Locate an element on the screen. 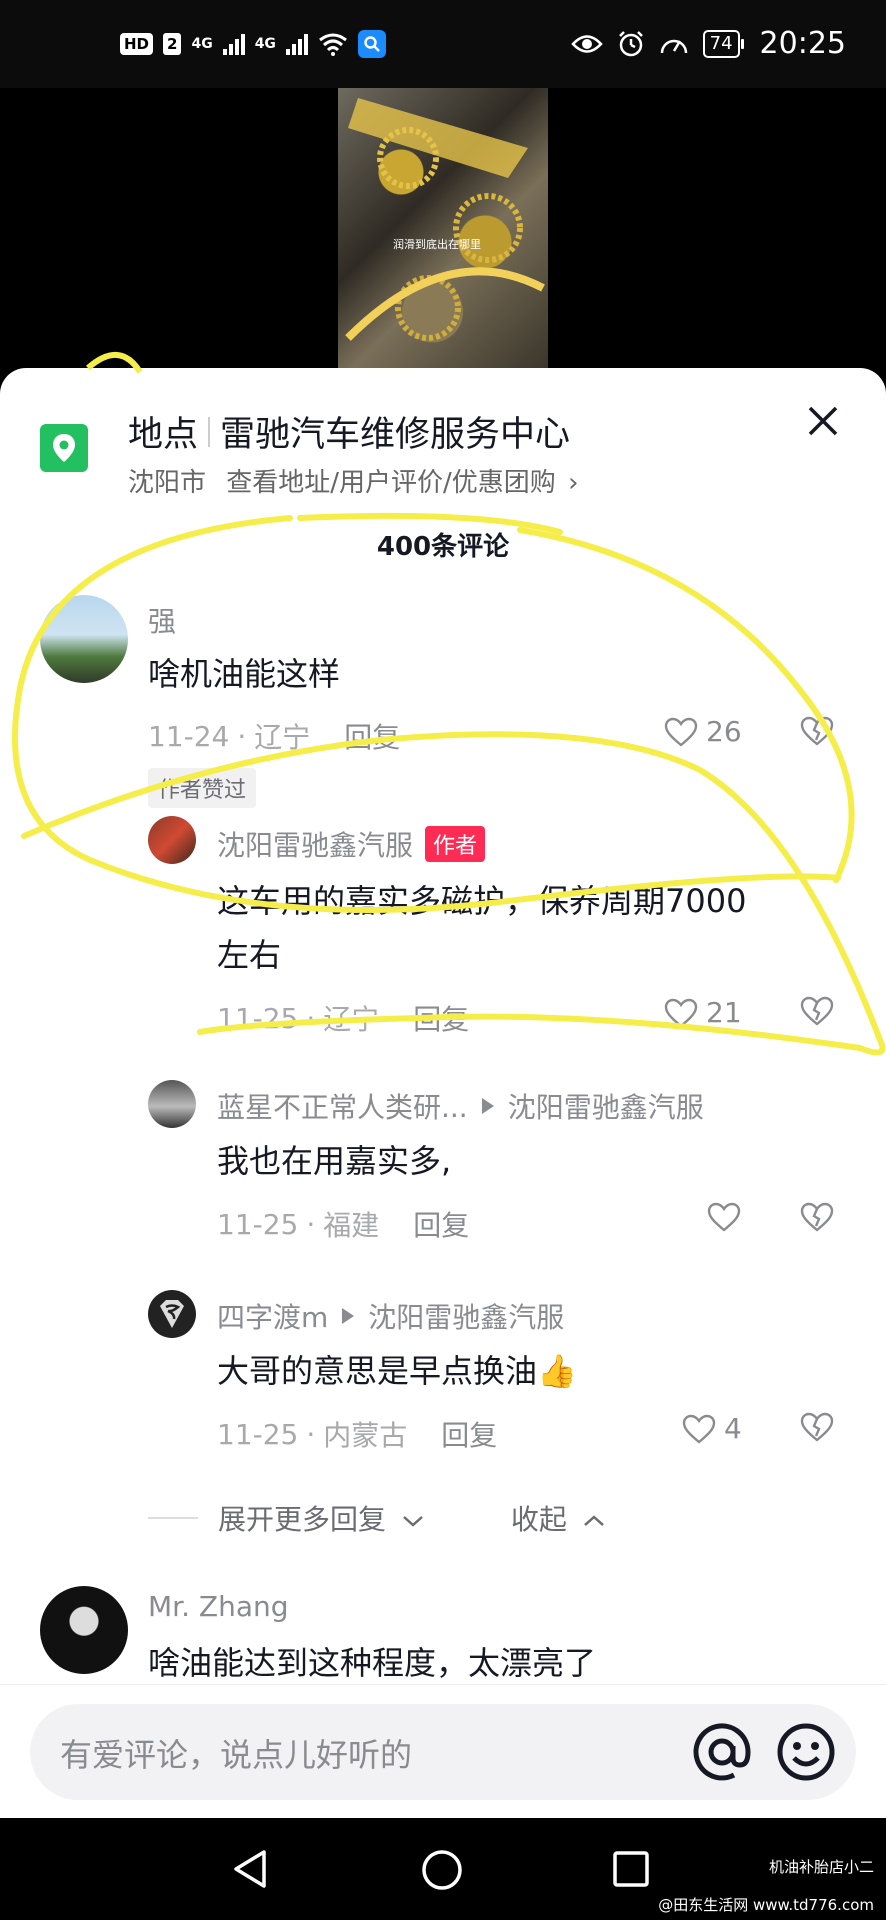  video-thumbnail: 润滑到底出在哪里 is located at coordinates (443, 228).